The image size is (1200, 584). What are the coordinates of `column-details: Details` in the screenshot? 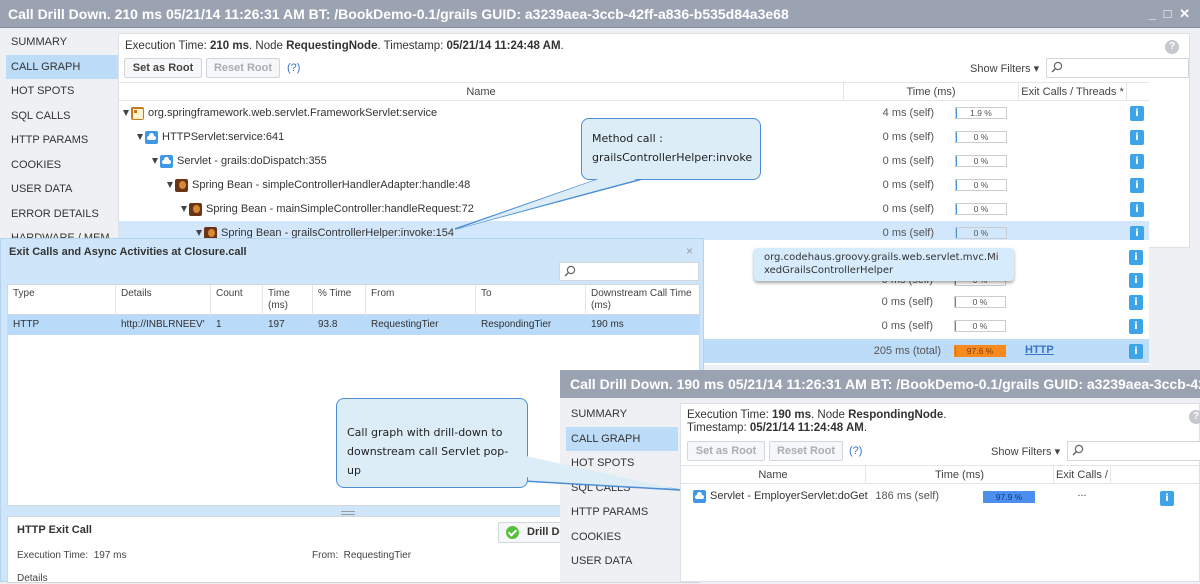 It's located at (163, 300).